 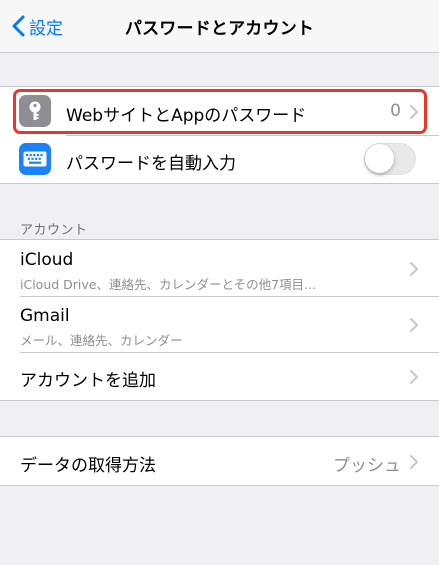 What do you see at coordinates (54, 230) in the screenshot?
I see `accounts-section-header: アカウント` at bounding box center [54, 230].